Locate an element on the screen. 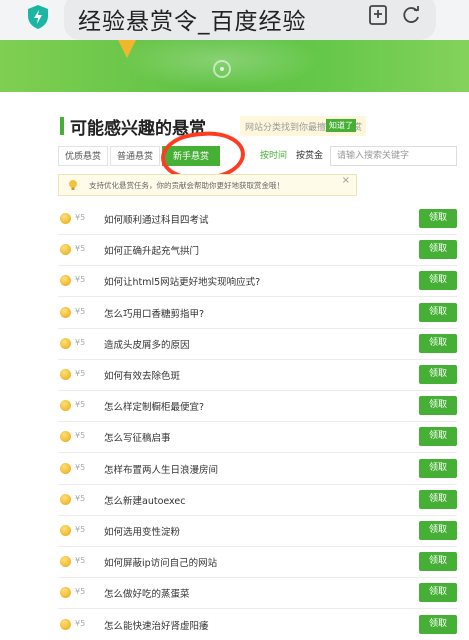 The image size is (469, 640). list-item: ¥5 造成头皮屑多的原因 领取 is located at coordinates (257, 344).